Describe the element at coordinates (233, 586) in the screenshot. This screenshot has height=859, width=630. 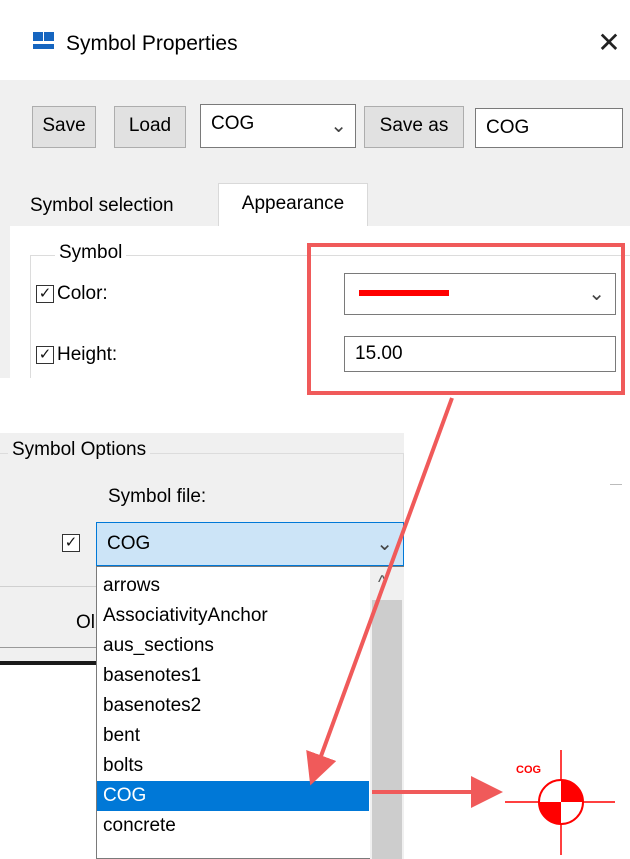
I see `list-item: arrows` at that location.